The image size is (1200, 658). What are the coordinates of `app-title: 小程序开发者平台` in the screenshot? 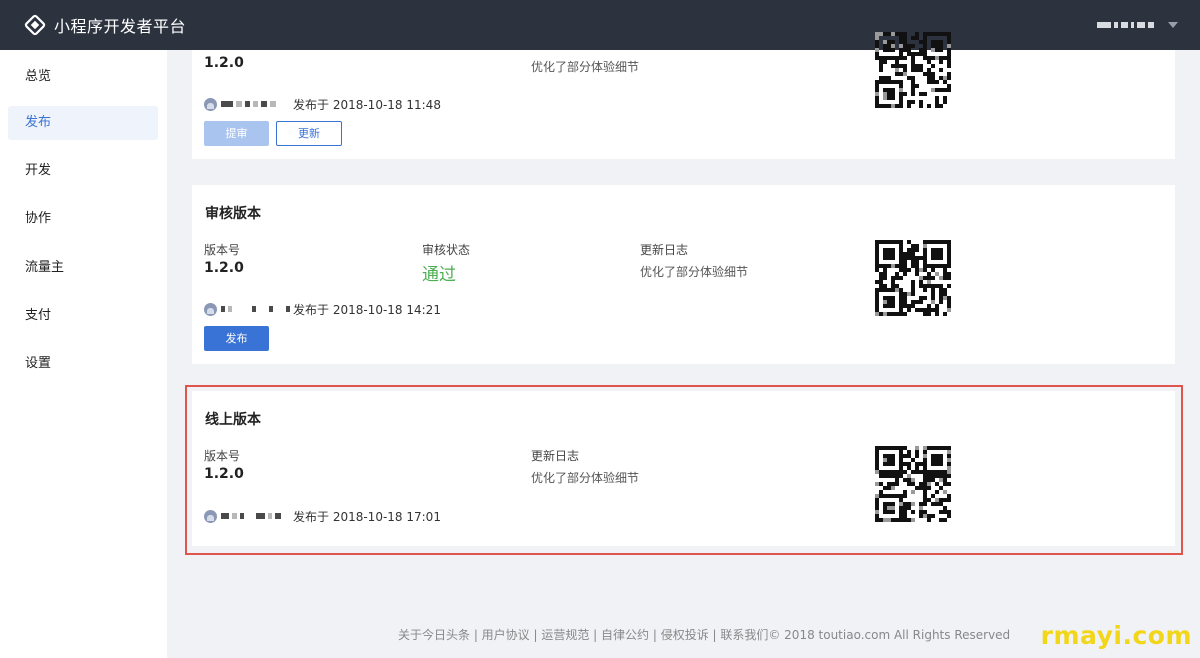 It's located at (120, 26).